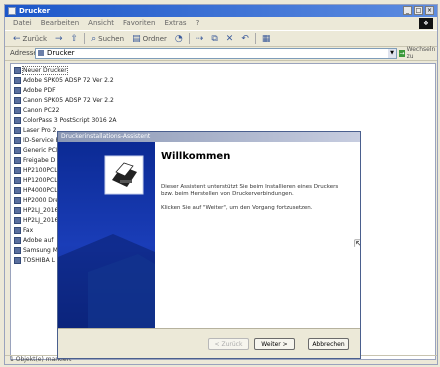 The height and width of the screenshot is (367, 440). I want to click on printer-wizard-icon, so click(124, 175).